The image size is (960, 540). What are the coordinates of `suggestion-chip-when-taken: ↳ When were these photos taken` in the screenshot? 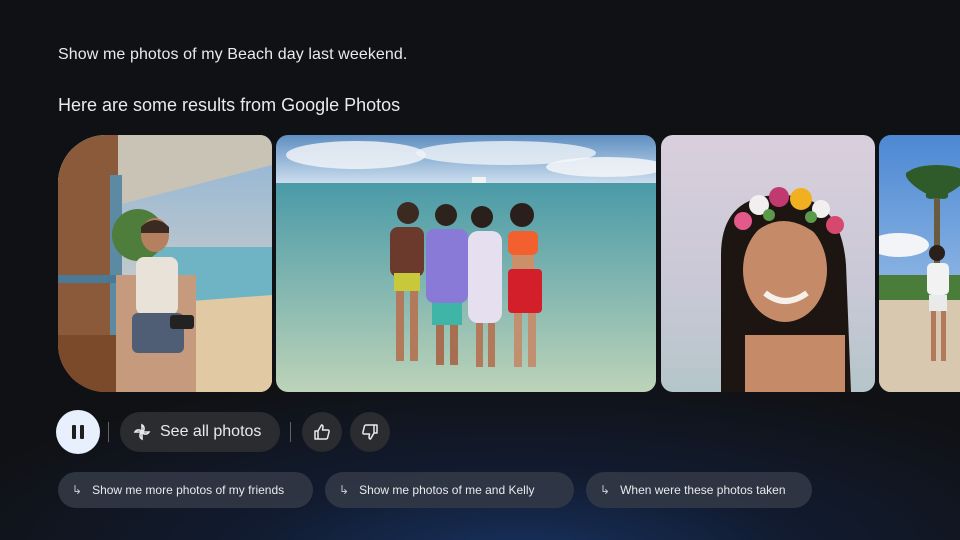 It's located at (699, 490).